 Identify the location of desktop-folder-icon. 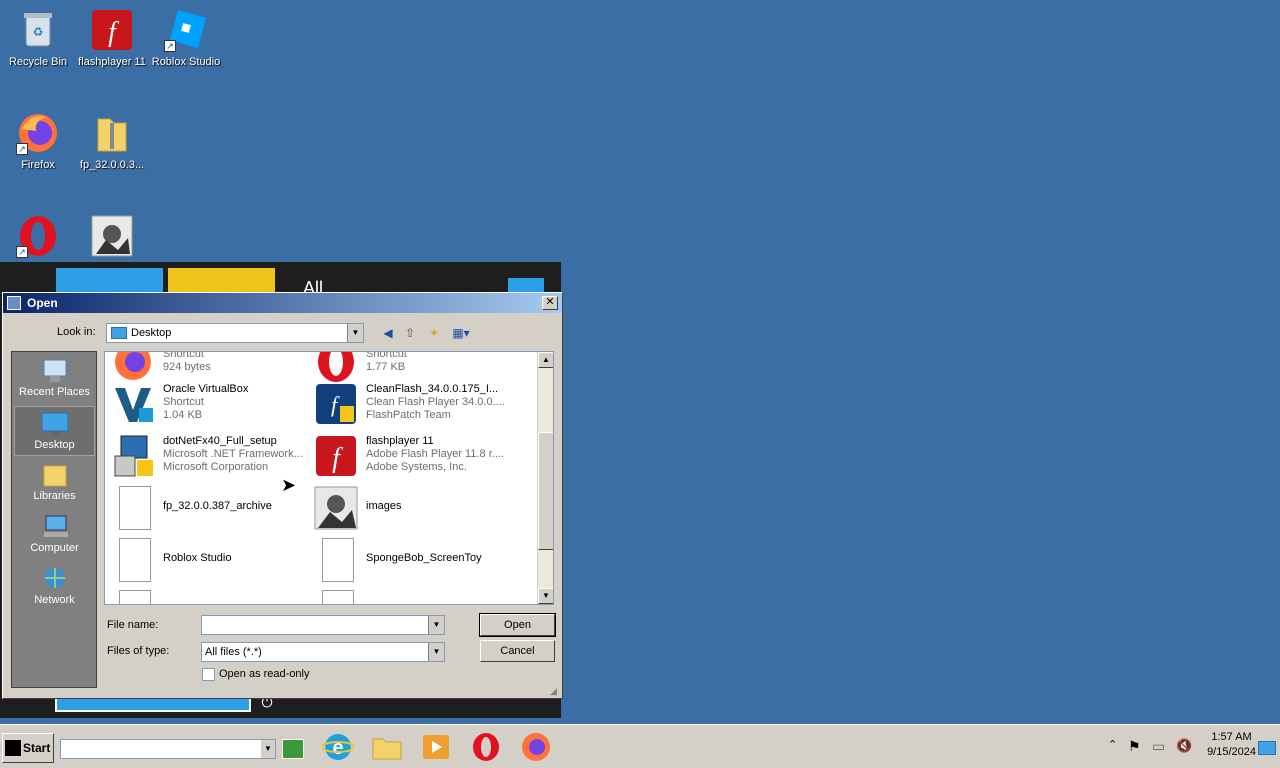
(119, 333).